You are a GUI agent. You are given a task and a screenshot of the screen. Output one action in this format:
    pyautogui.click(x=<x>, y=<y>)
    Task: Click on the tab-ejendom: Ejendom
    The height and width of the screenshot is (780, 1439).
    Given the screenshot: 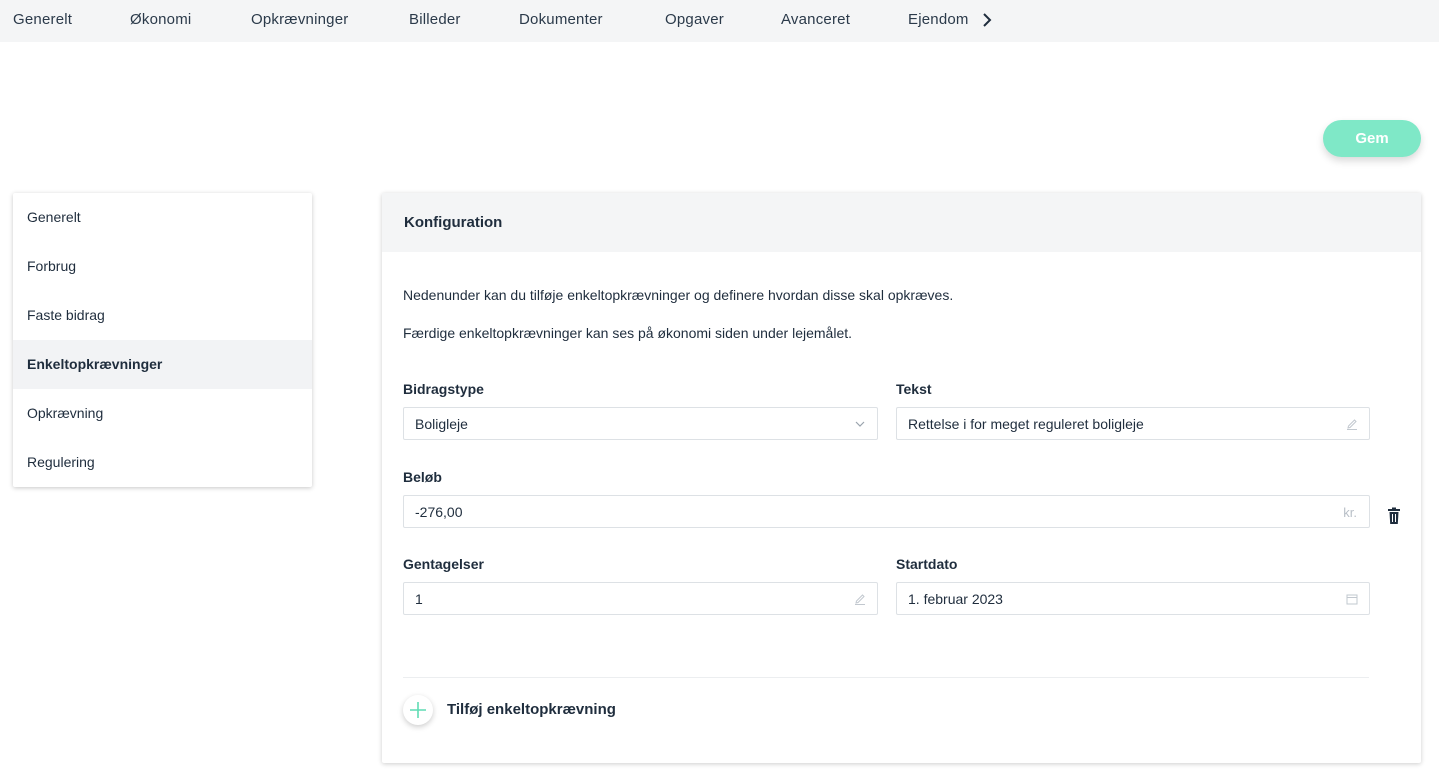 What is the action you would take?
    pyautogui.click(x=938, y=21)
    